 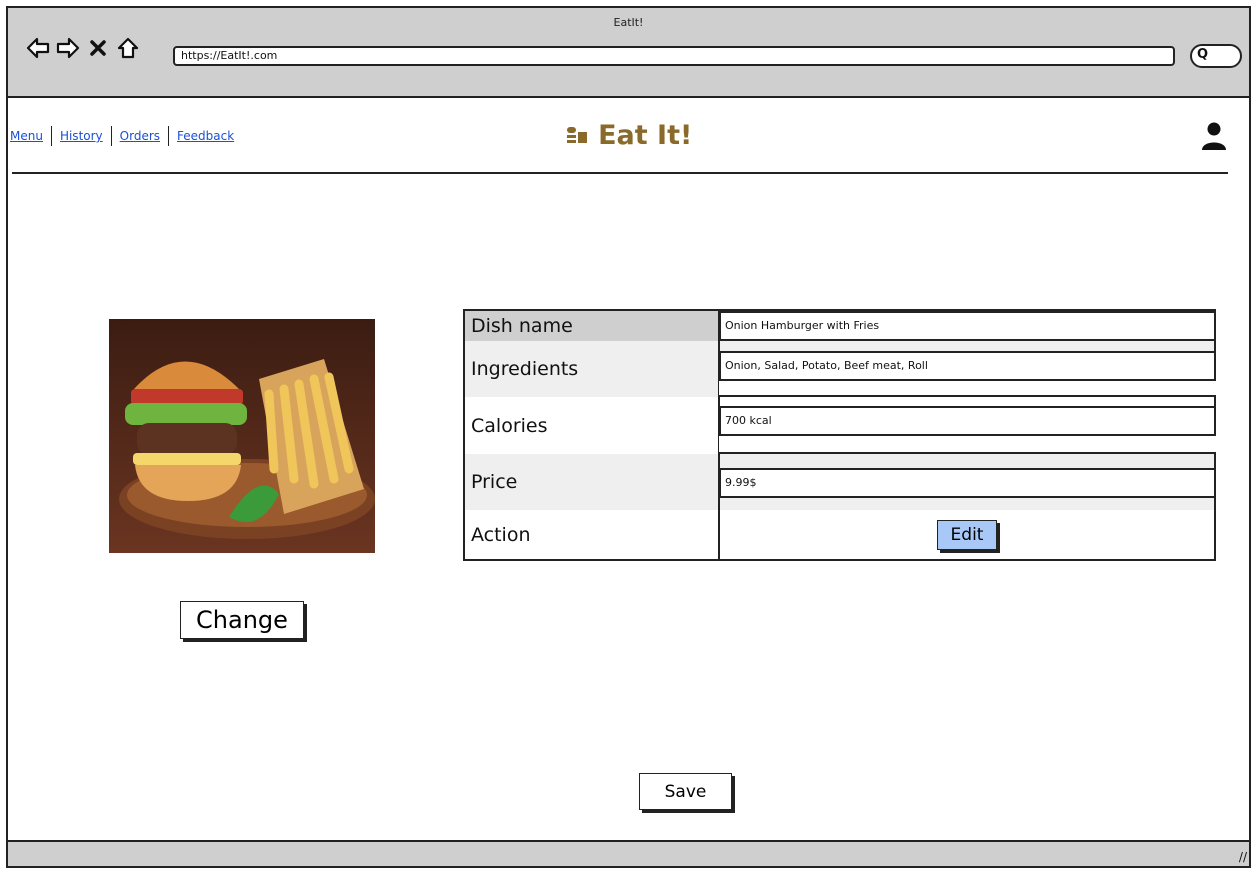 What do you see at coordinates (628, 853) in the screenshot?
I see `status-bar: //` at bounding box center [628, 853].